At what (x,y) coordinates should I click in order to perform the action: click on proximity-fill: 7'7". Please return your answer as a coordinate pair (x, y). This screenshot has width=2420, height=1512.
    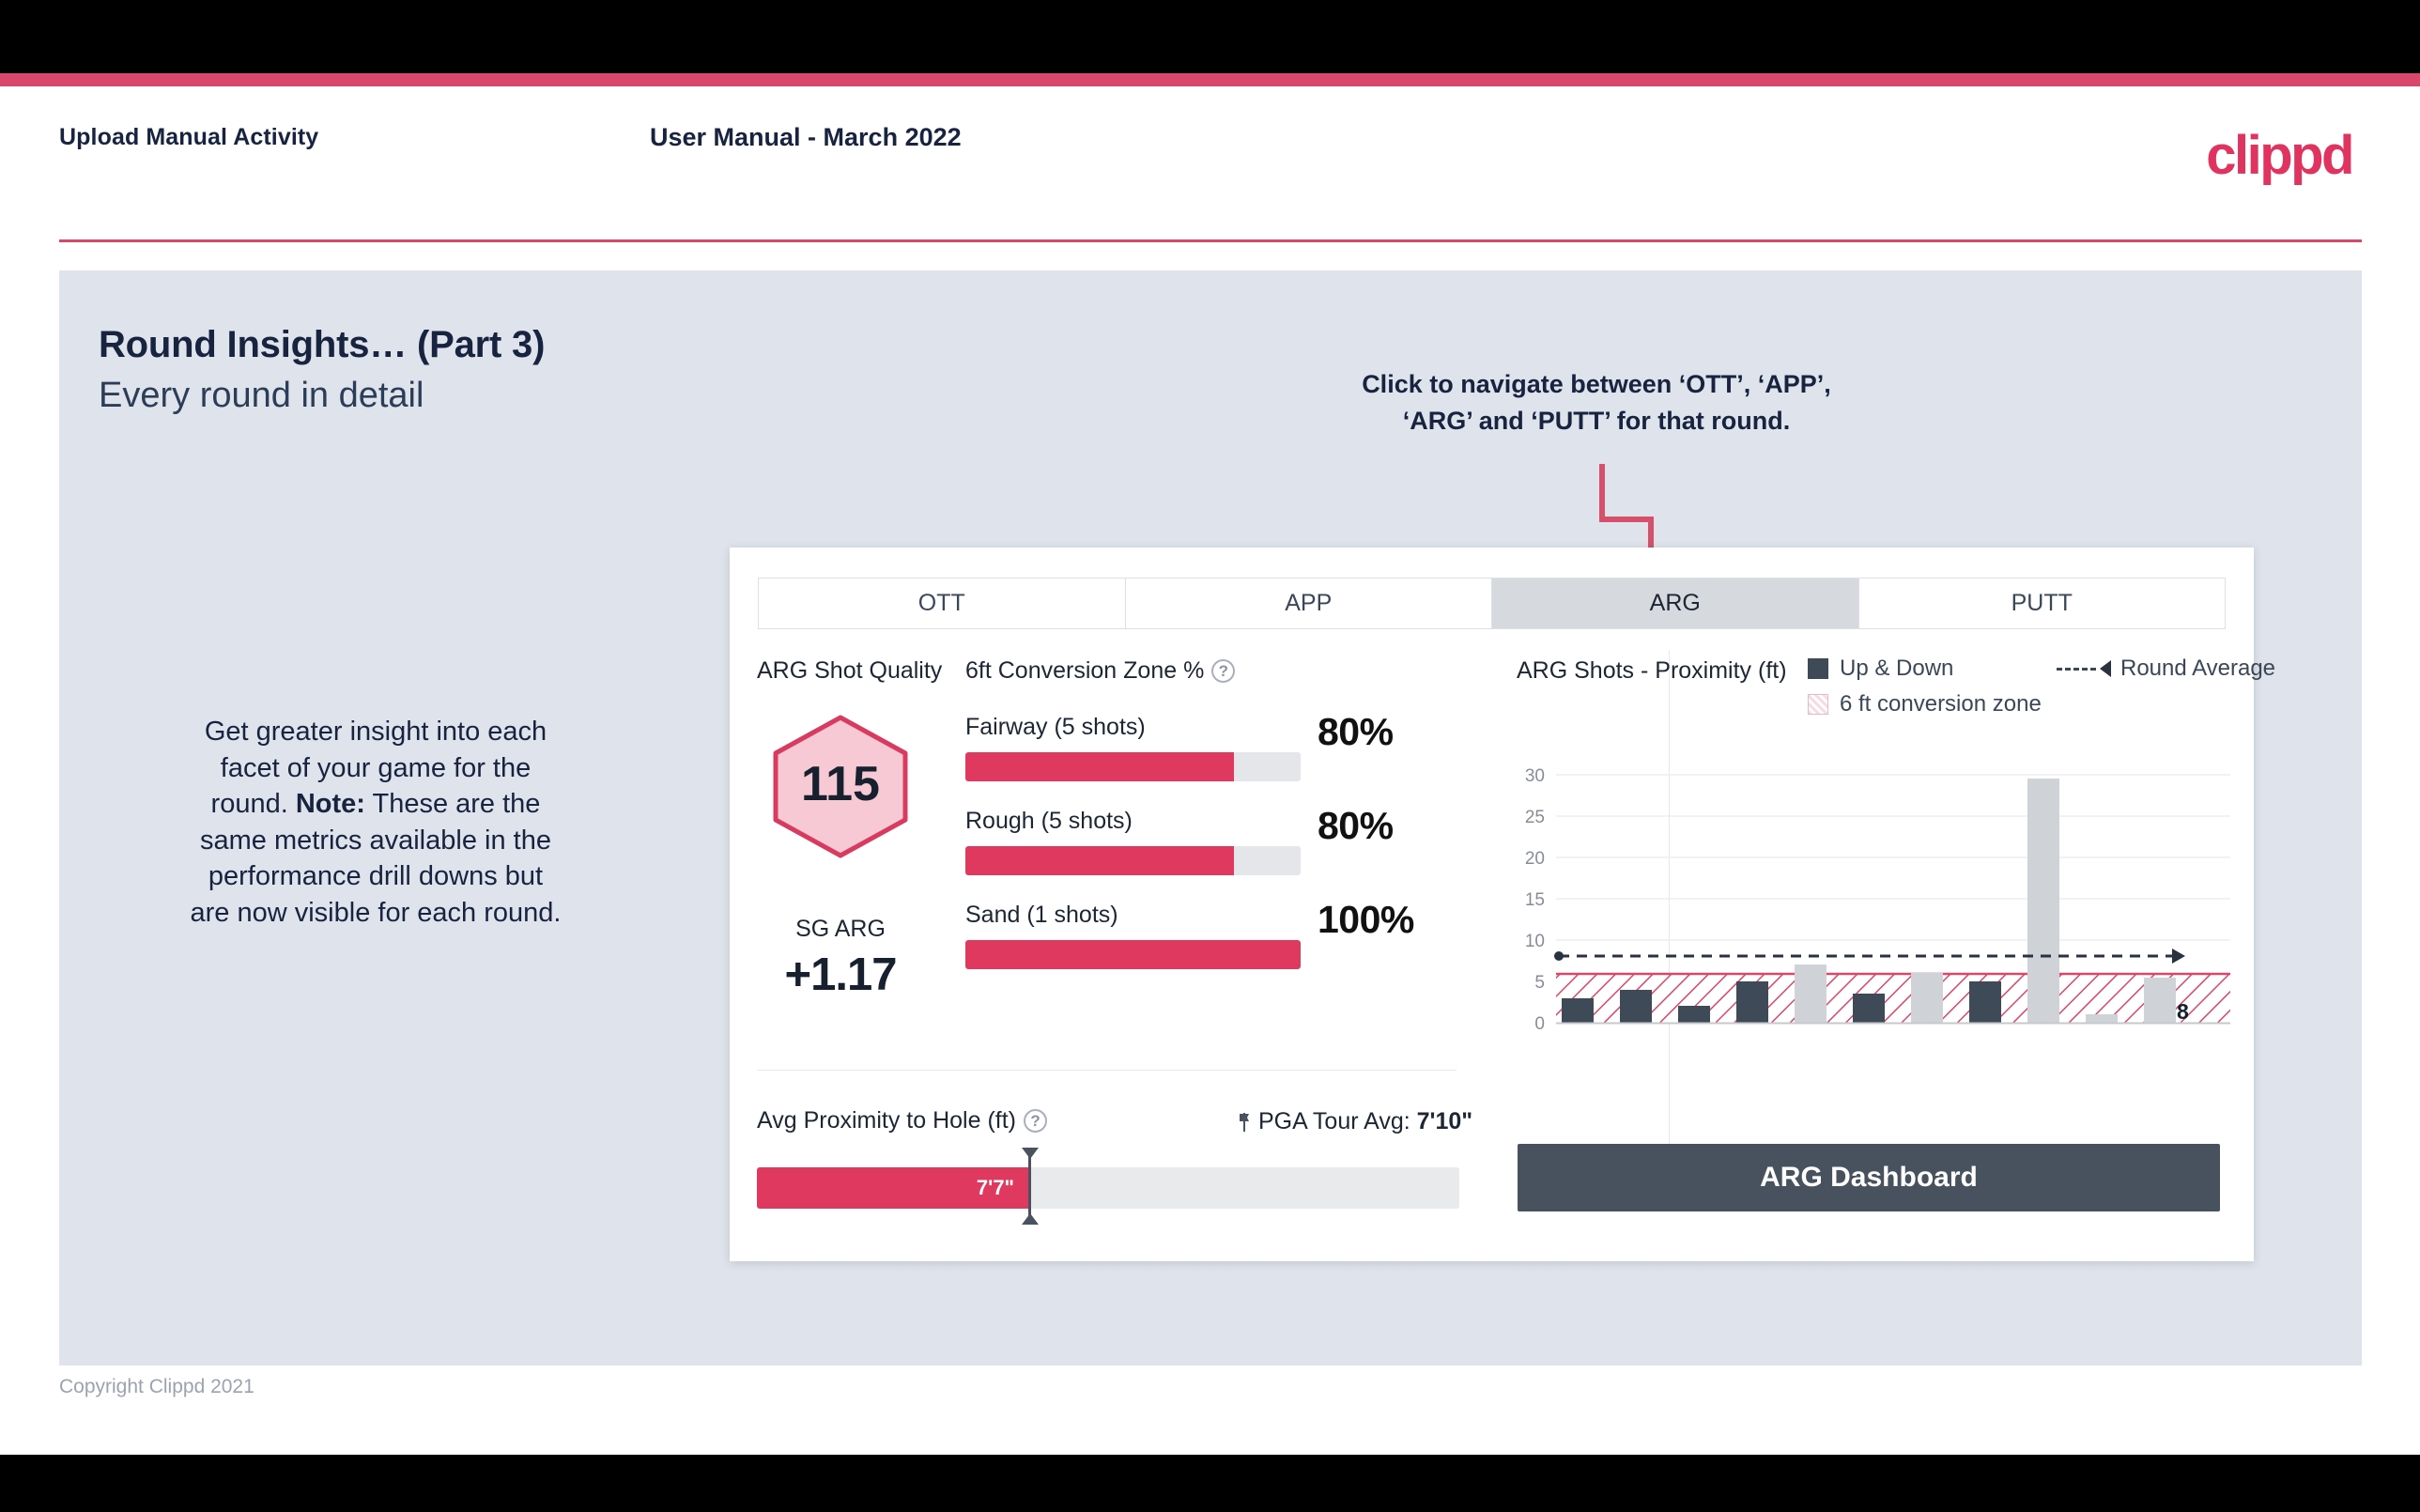
    Looking at the image, I should click on (893, 1188).